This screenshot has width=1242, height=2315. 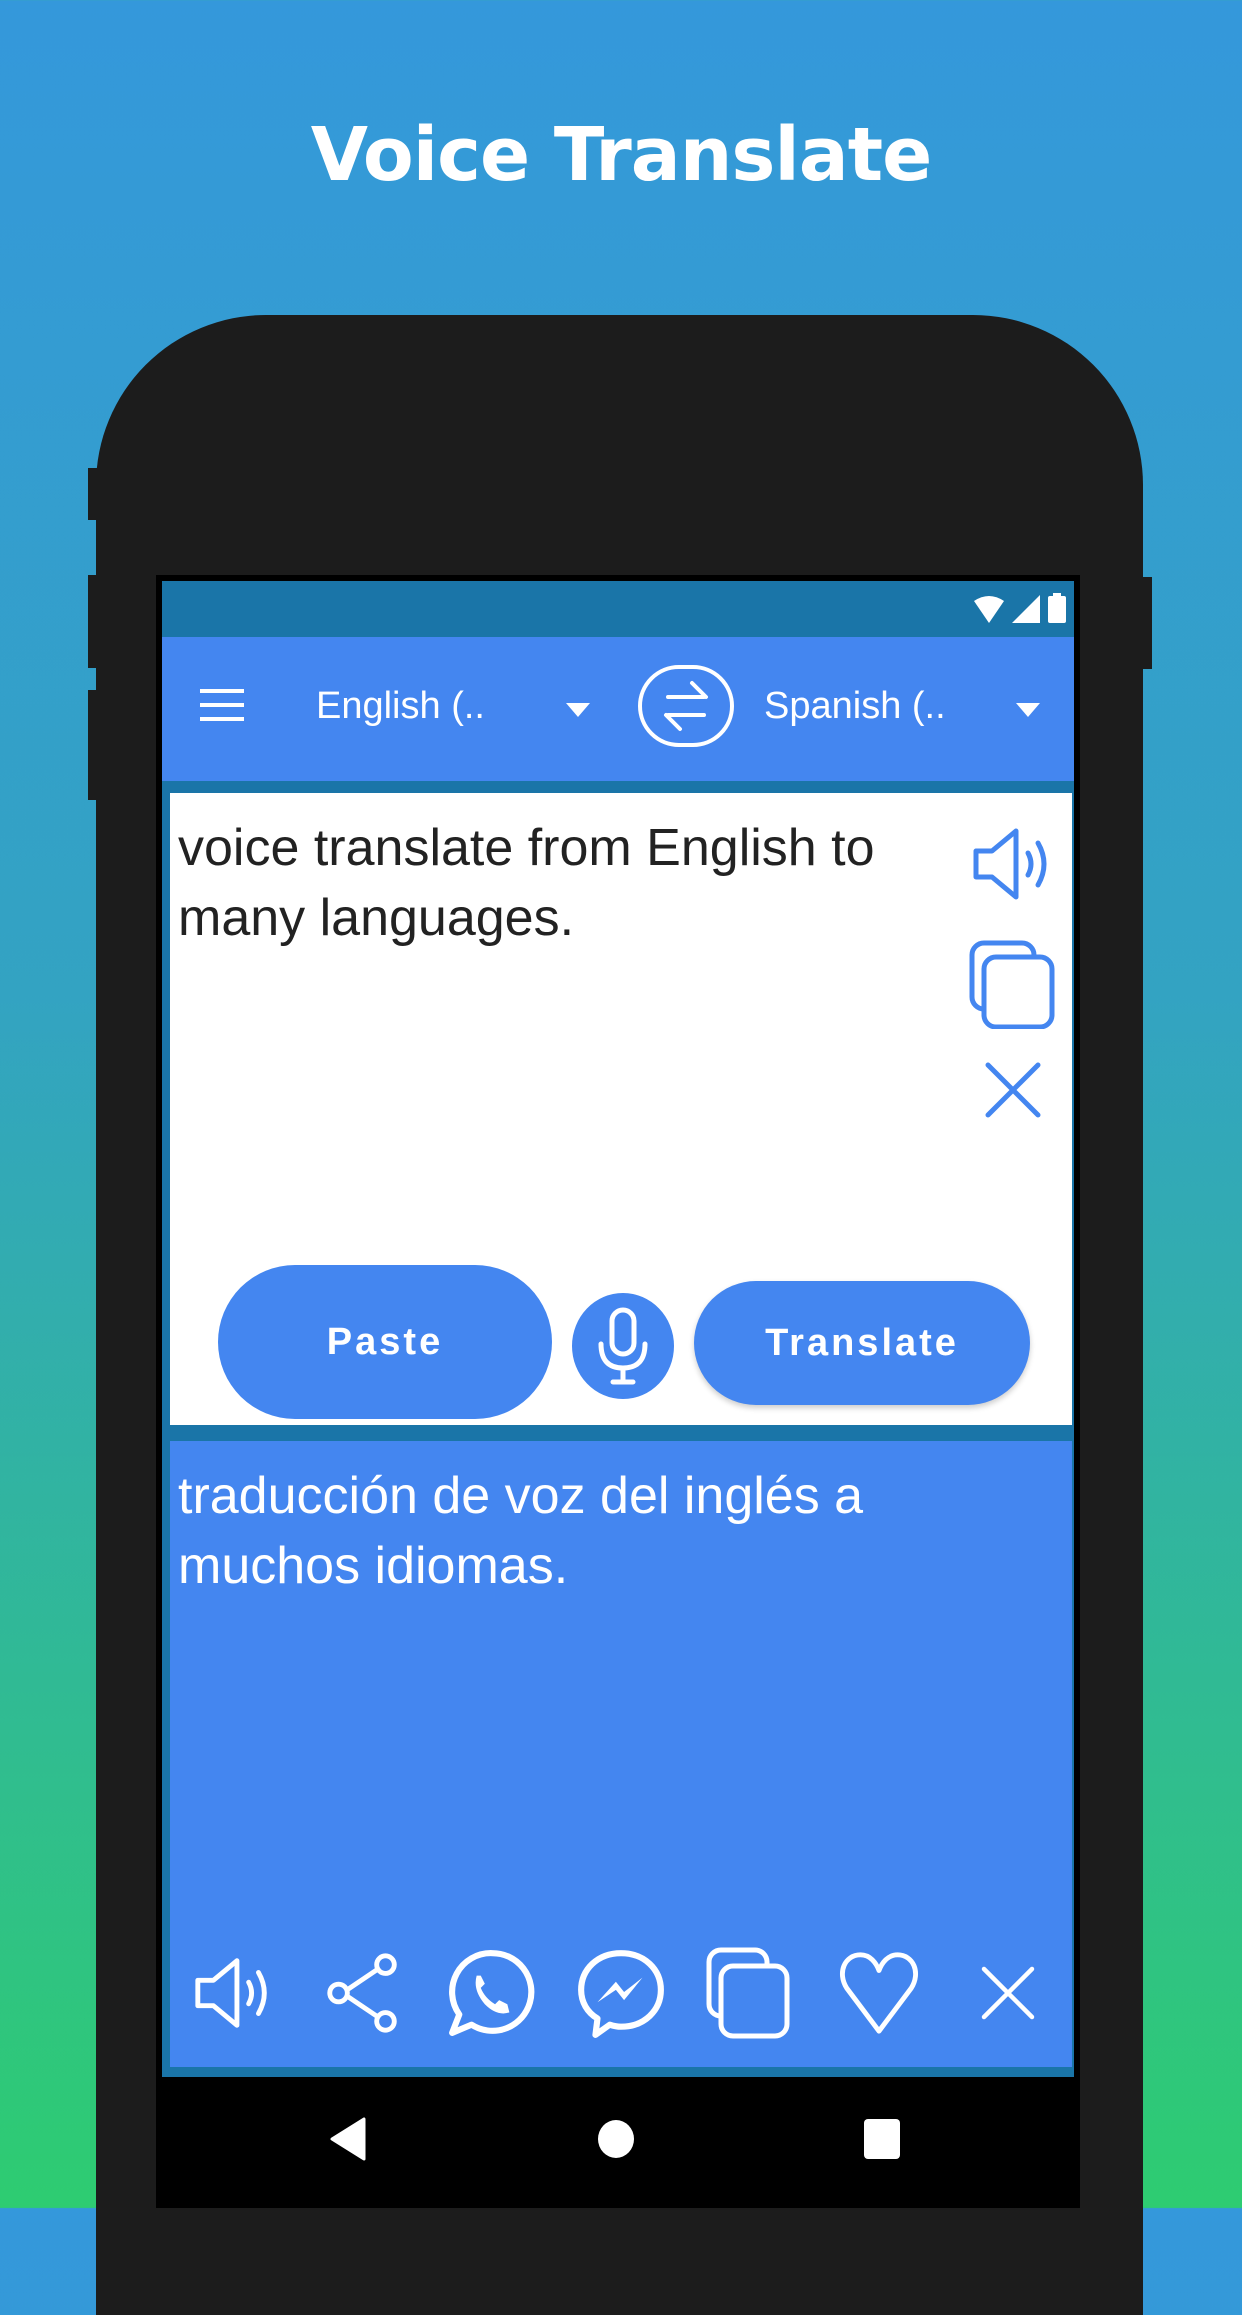 I want to click on swap-languages-button, so click(x=686, y=706).